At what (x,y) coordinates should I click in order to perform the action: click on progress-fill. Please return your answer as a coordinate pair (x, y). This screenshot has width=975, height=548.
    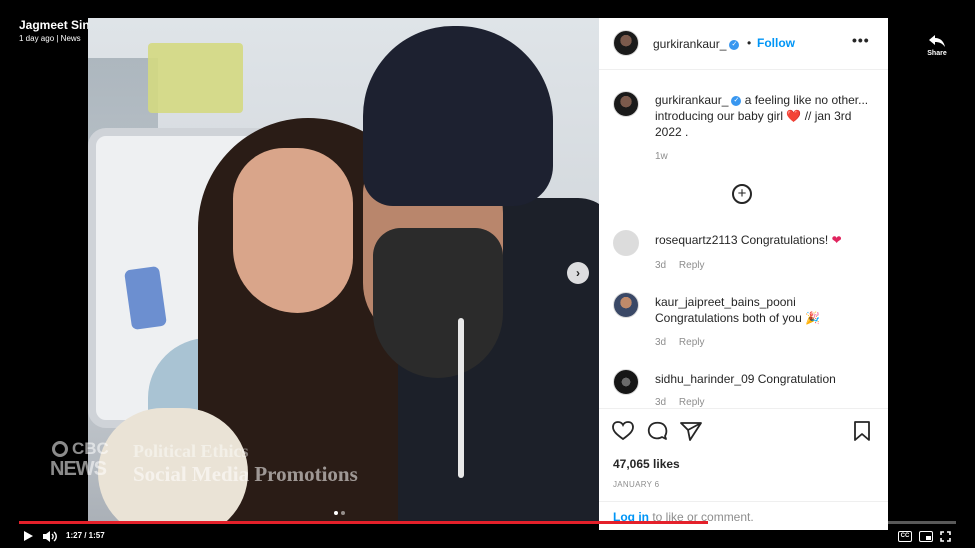
    Looking at the image, I should click on (363, 522).